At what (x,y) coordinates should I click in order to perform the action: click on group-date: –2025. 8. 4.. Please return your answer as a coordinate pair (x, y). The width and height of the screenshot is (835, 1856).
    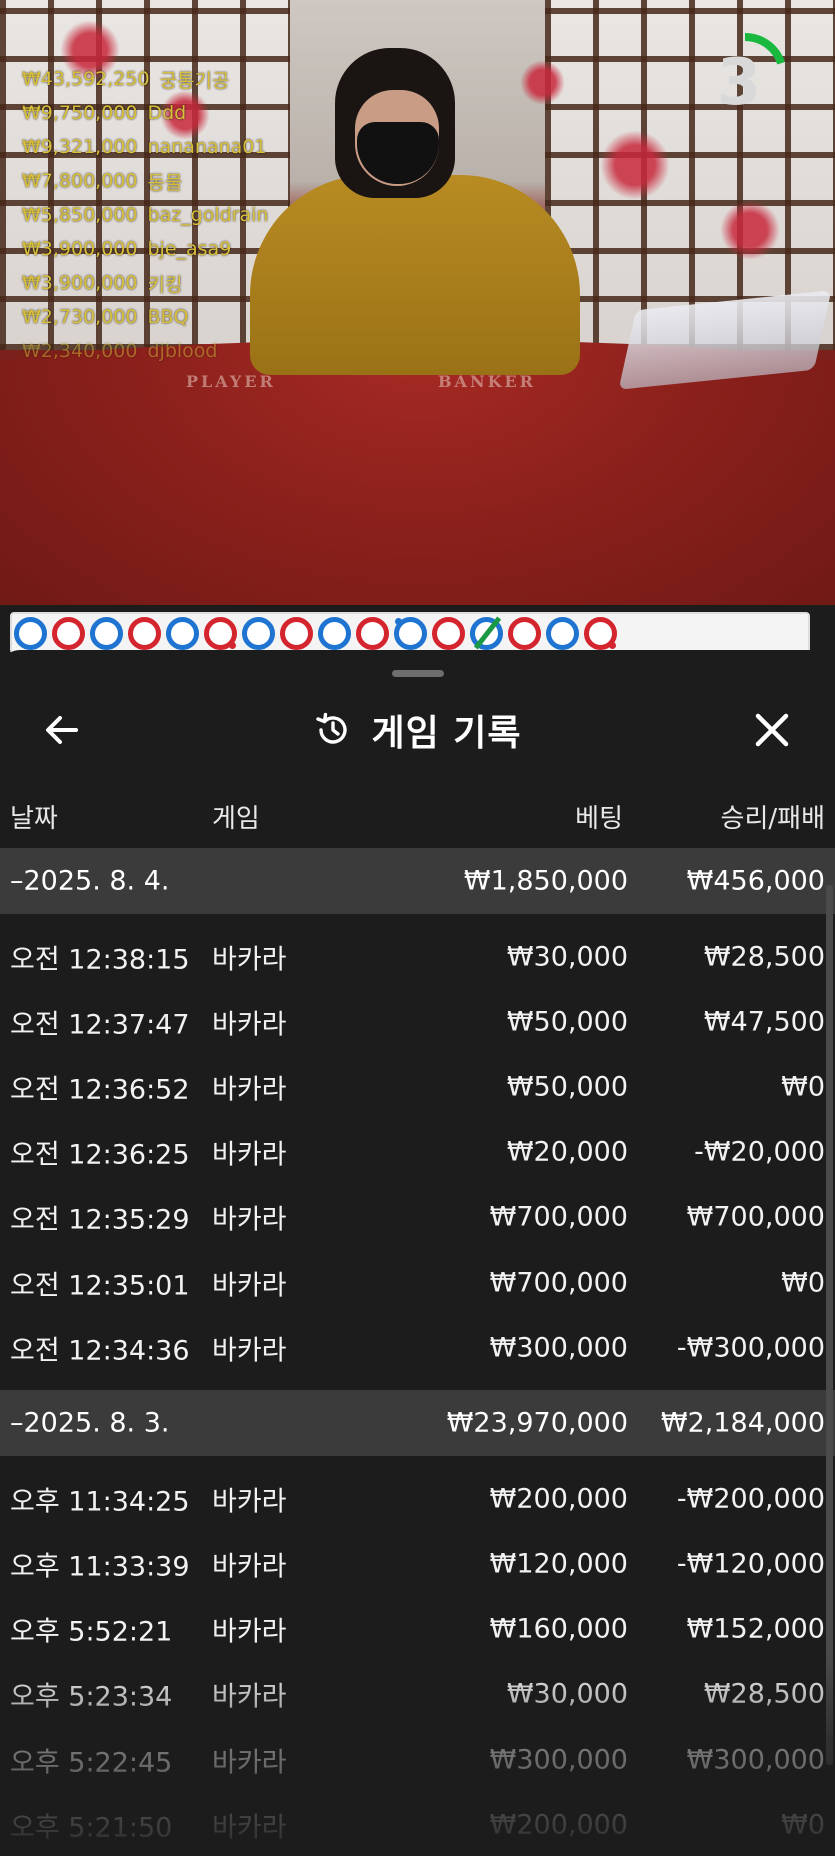
    Looking at the image, I should click on (90, 881).